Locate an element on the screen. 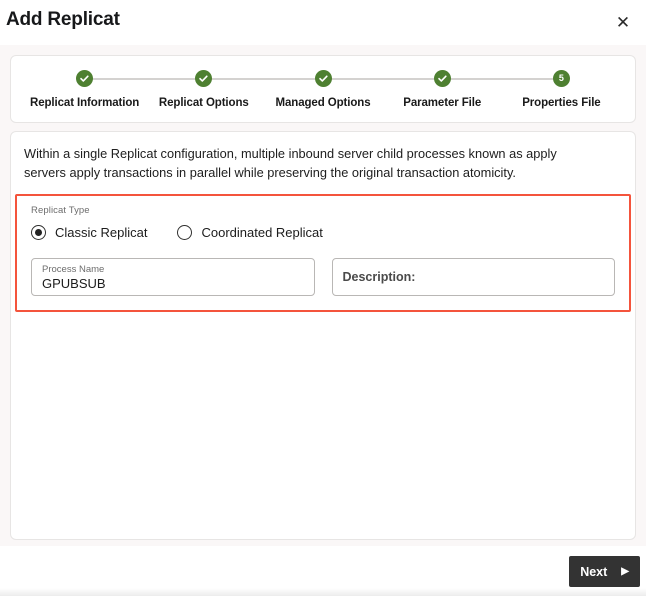 This screenshot has width=646, height=596. replicat-type-label: Replicat Type is located at coordinates (60, 211).